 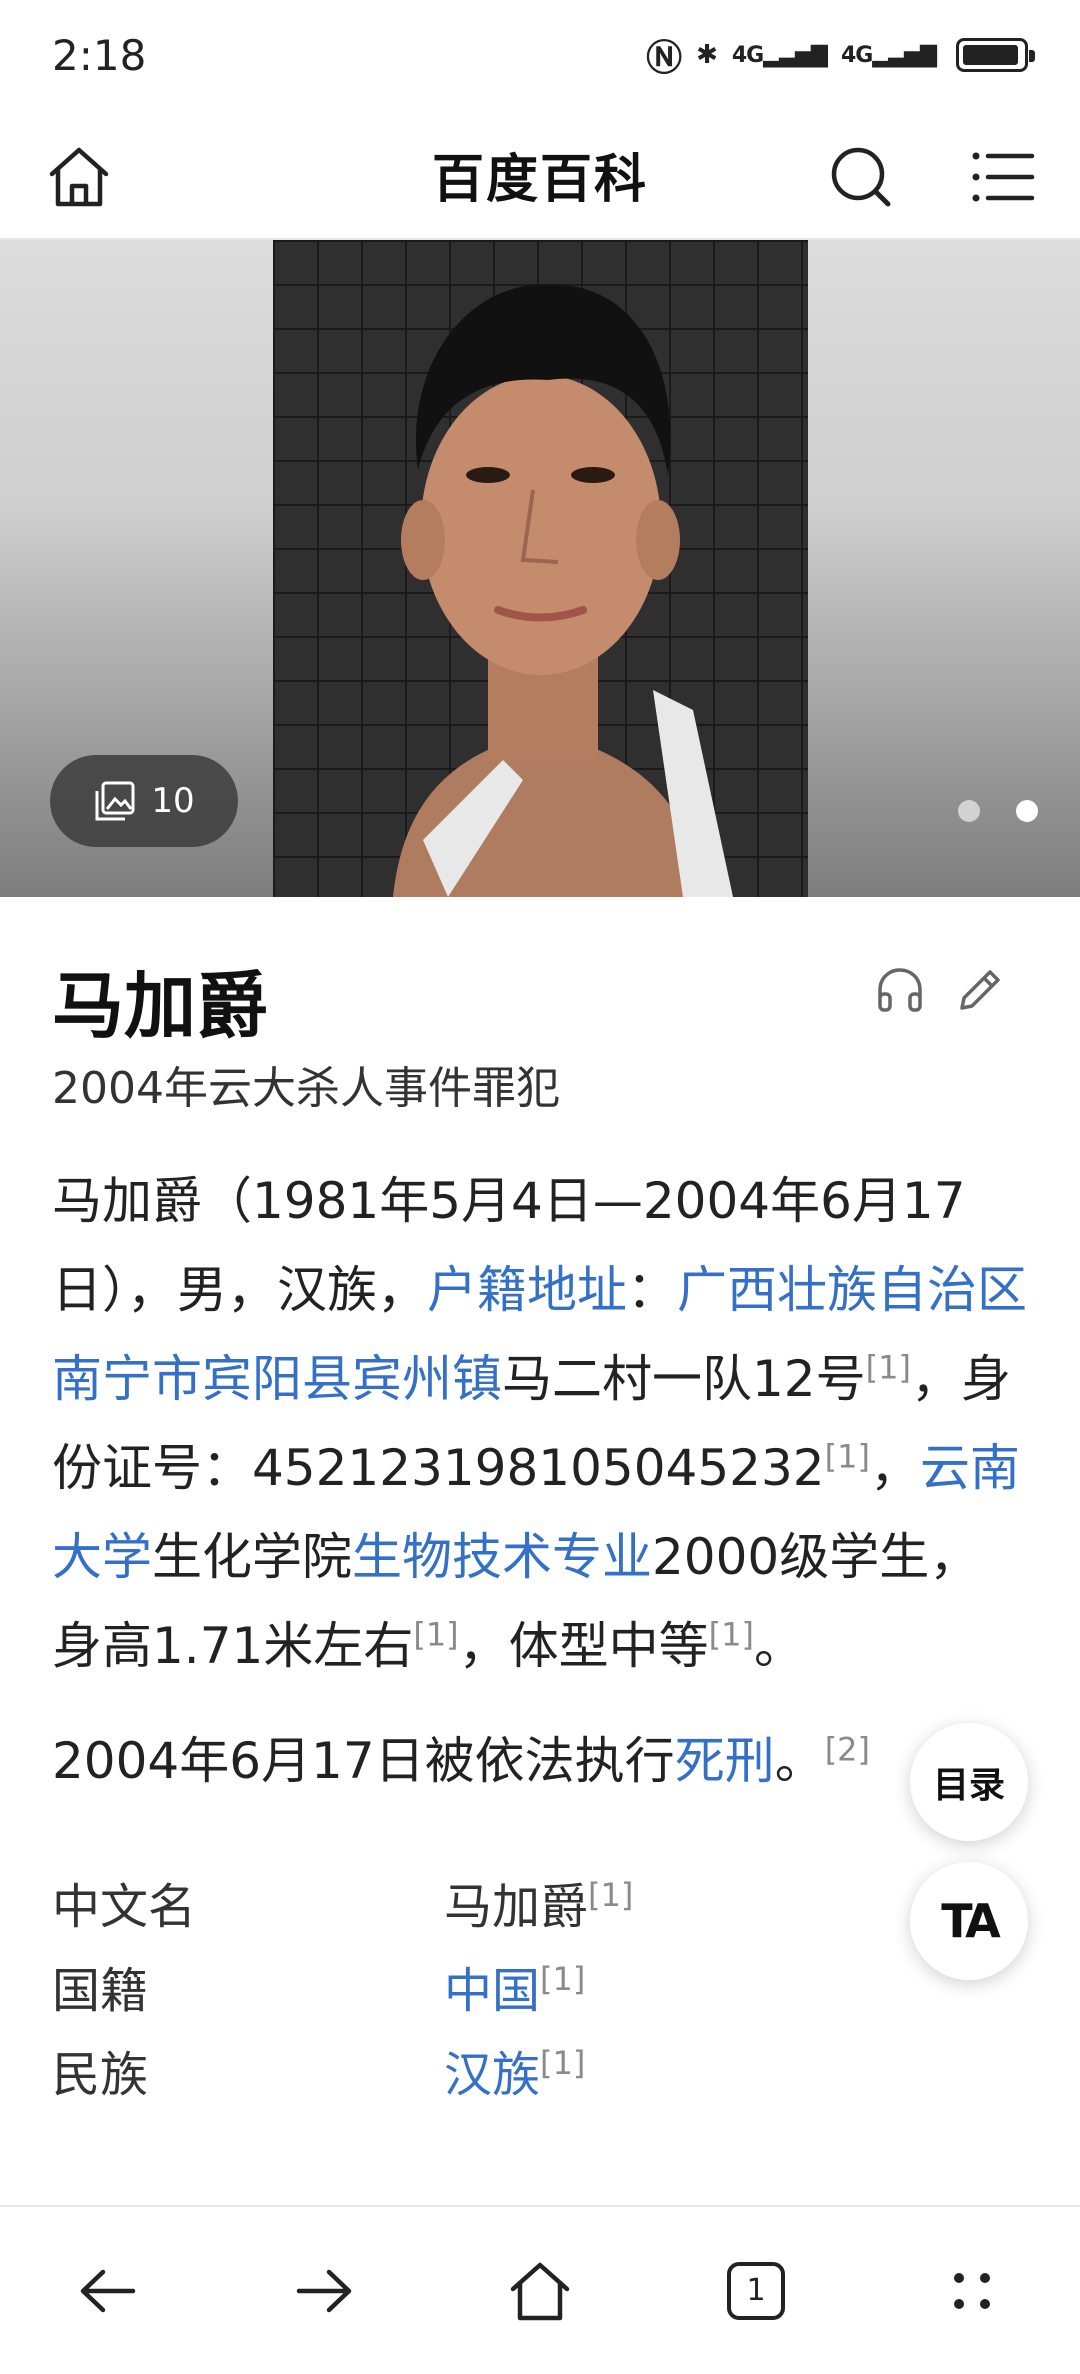 What do you see at coordinates (514, 2070) in the screenshot?
I see `info-value-link: 汉族[1]` at bounding box center [514, 2070].